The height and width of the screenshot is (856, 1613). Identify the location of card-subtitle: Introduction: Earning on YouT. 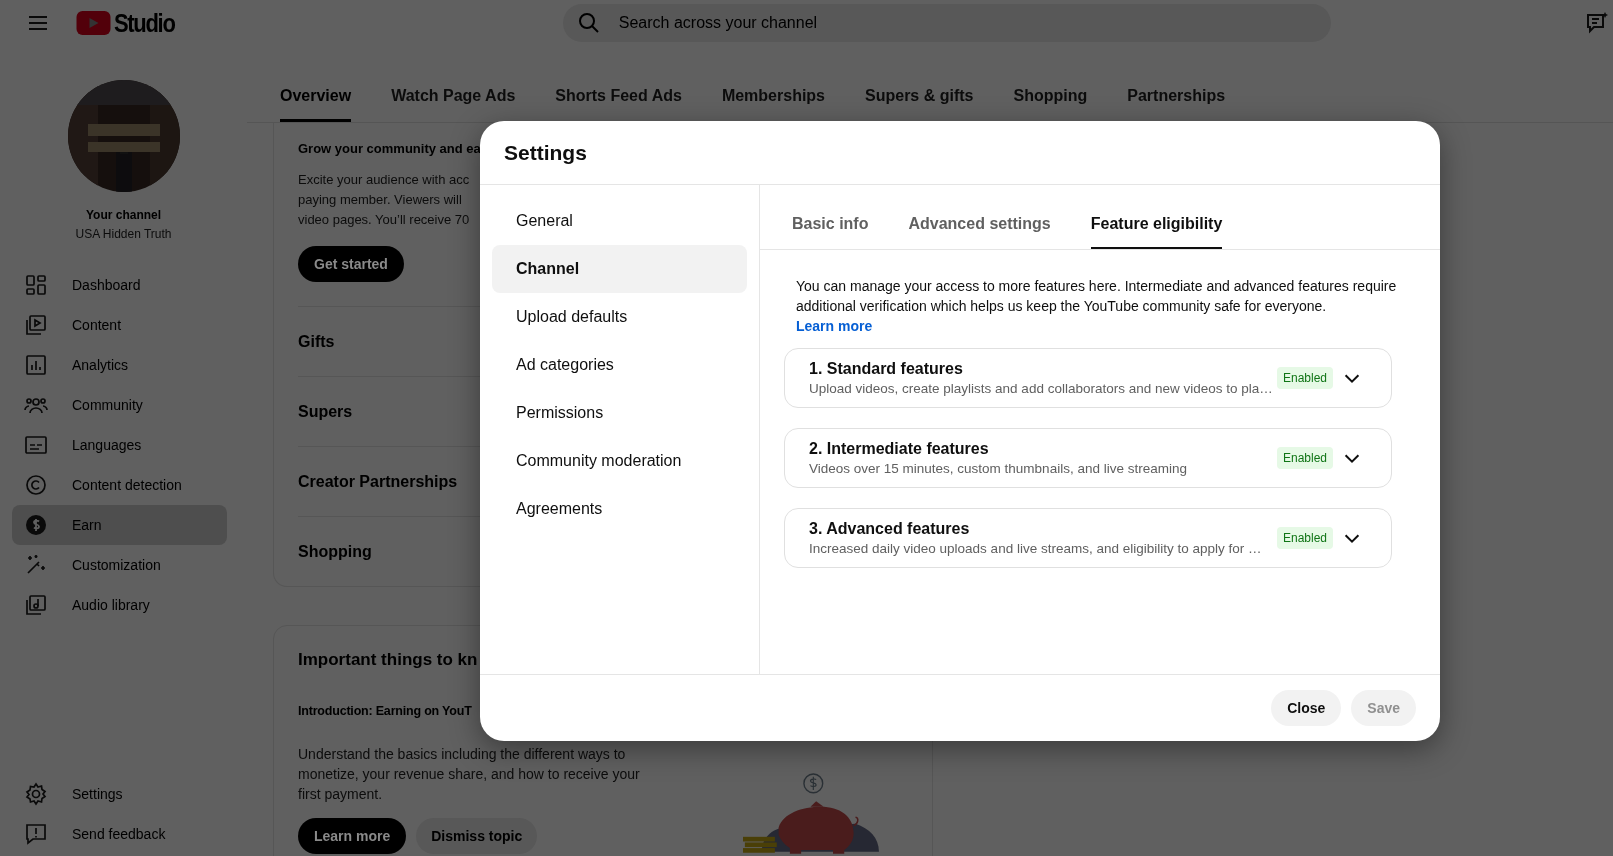
(385, 711).